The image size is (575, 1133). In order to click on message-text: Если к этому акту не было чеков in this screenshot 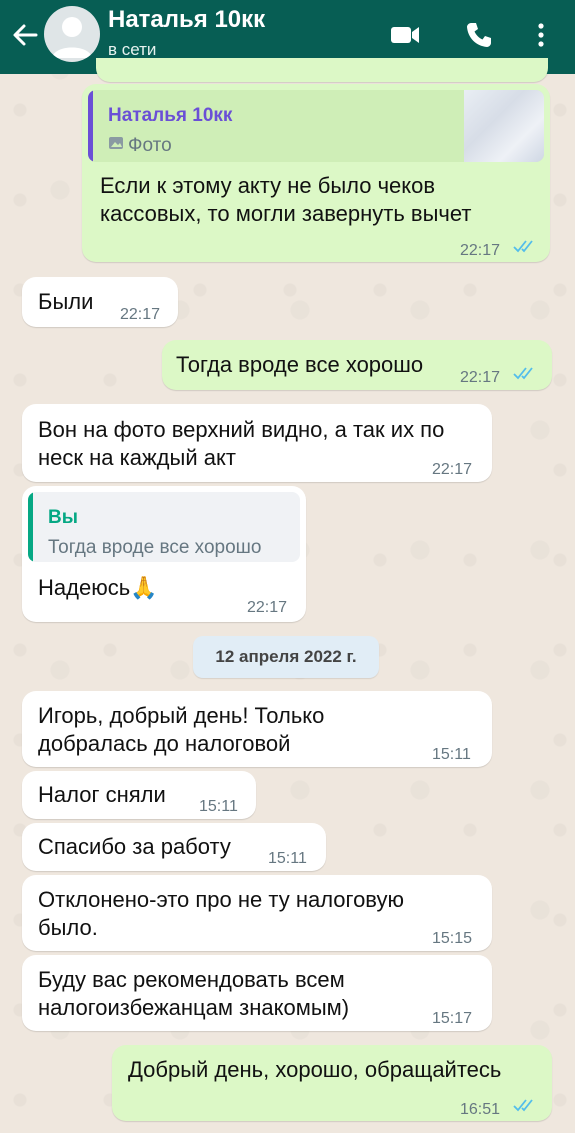, I will do `click(268, 185)`.